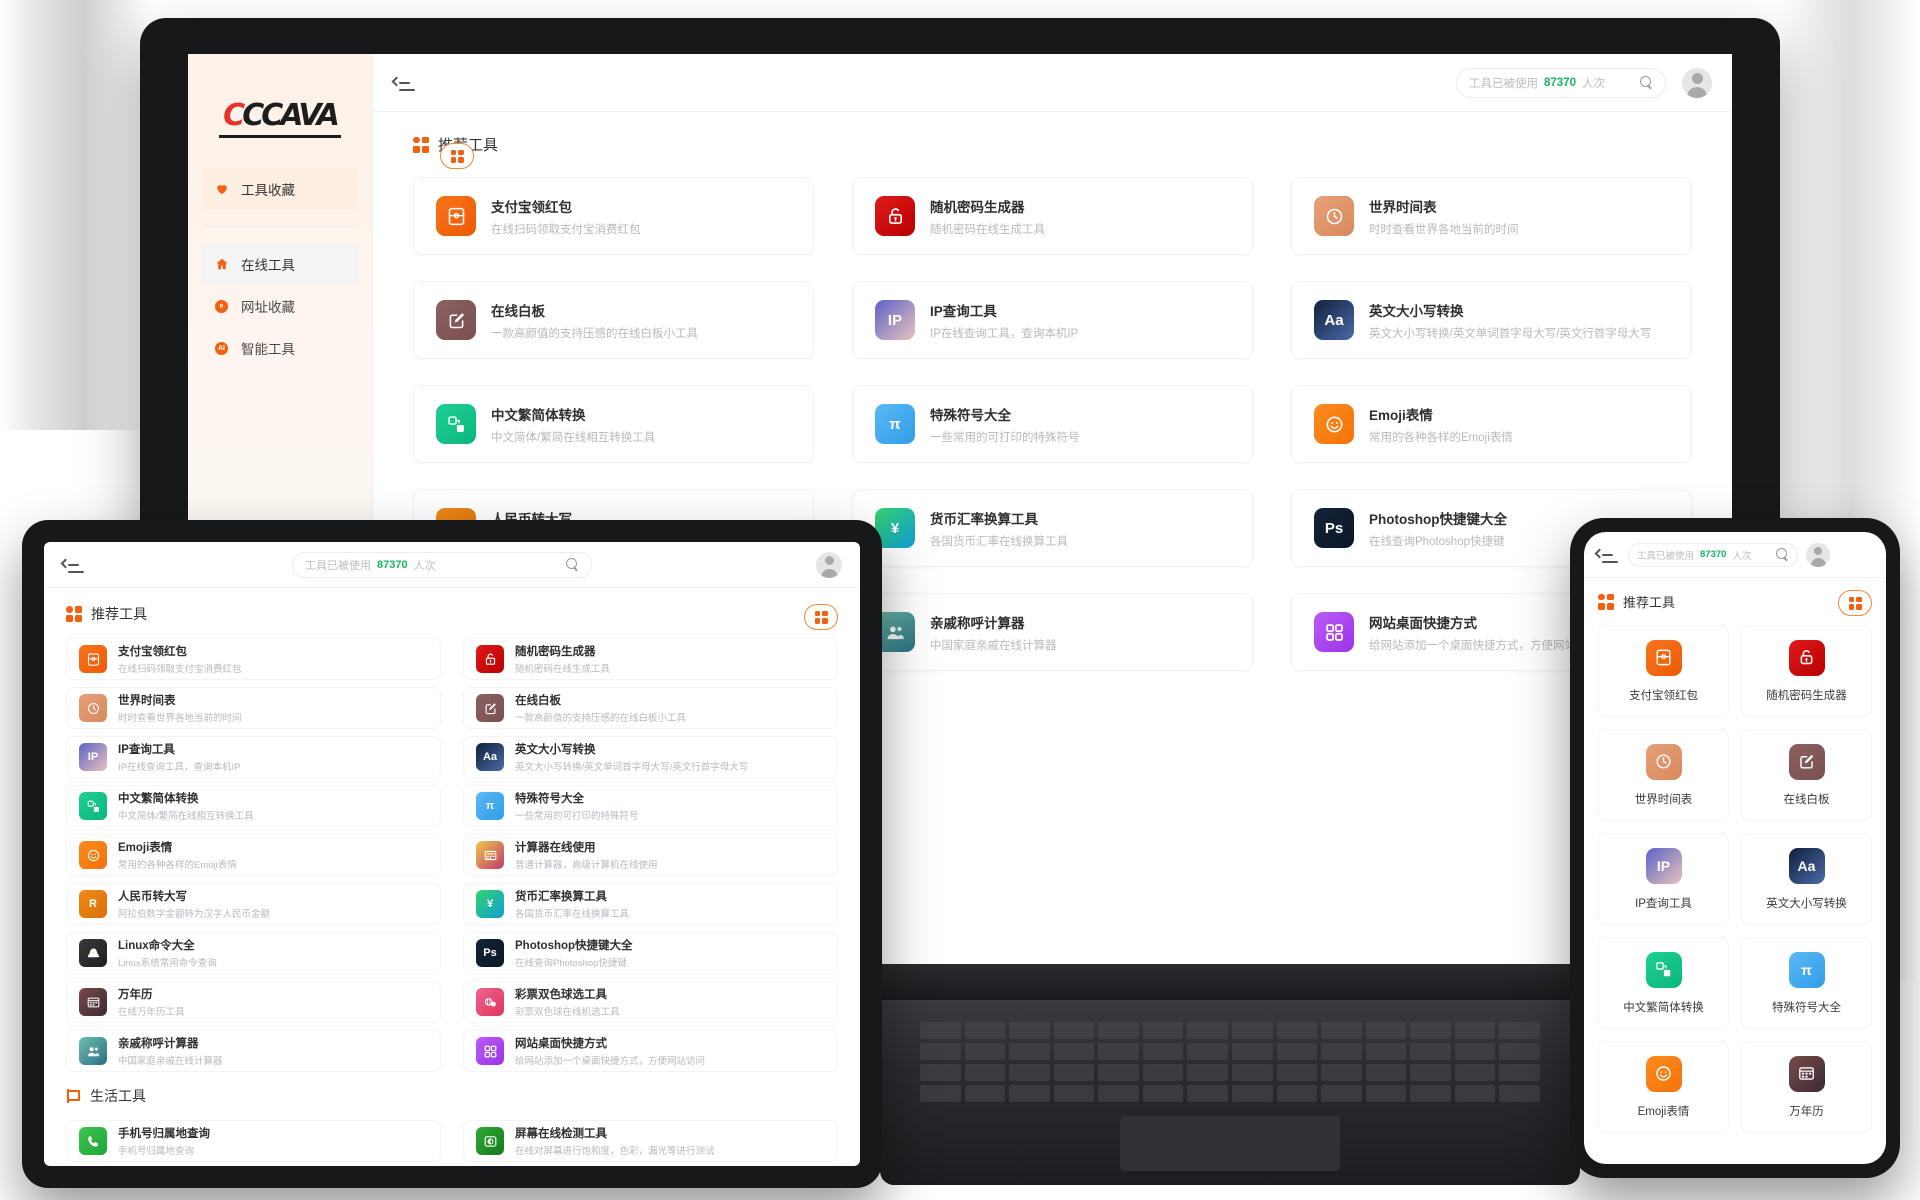 The width and height of the screenshot is (1920, 1200). I want to click on list-item: 世界时间表 时时查看世界各地当前的时间, so click(253, 708).